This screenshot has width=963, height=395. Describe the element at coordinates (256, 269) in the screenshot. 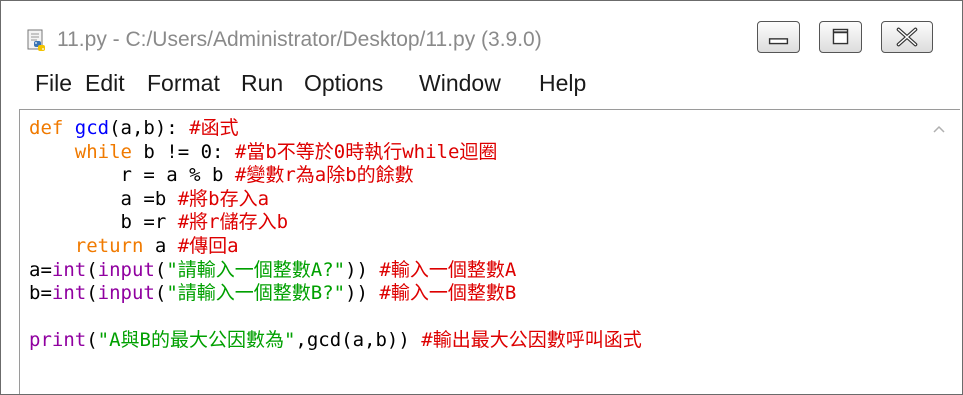

I see `code-token: "請輸入一個整數A?"` at that location.